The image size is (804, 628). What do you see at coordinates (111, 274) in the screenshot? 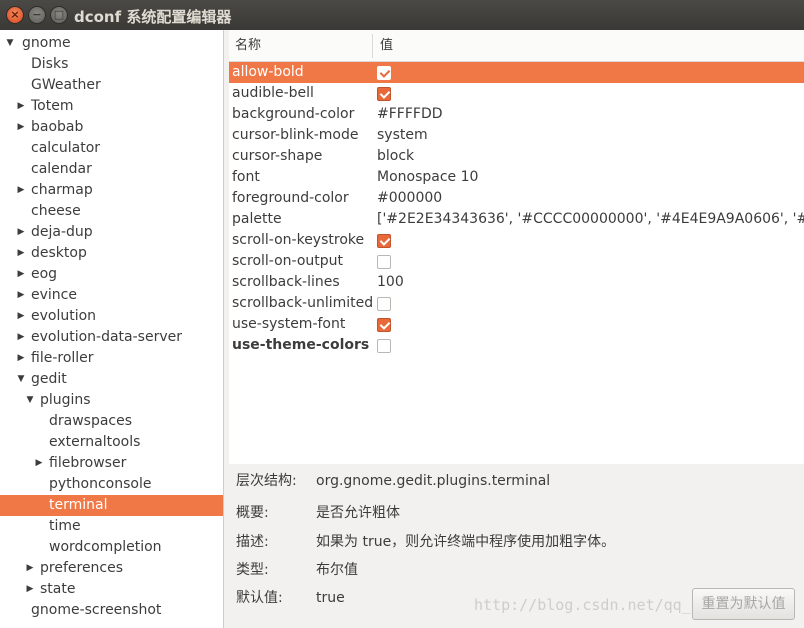
I see `tree-item-eog: ▶ eog` at bounding box center [111, 274].